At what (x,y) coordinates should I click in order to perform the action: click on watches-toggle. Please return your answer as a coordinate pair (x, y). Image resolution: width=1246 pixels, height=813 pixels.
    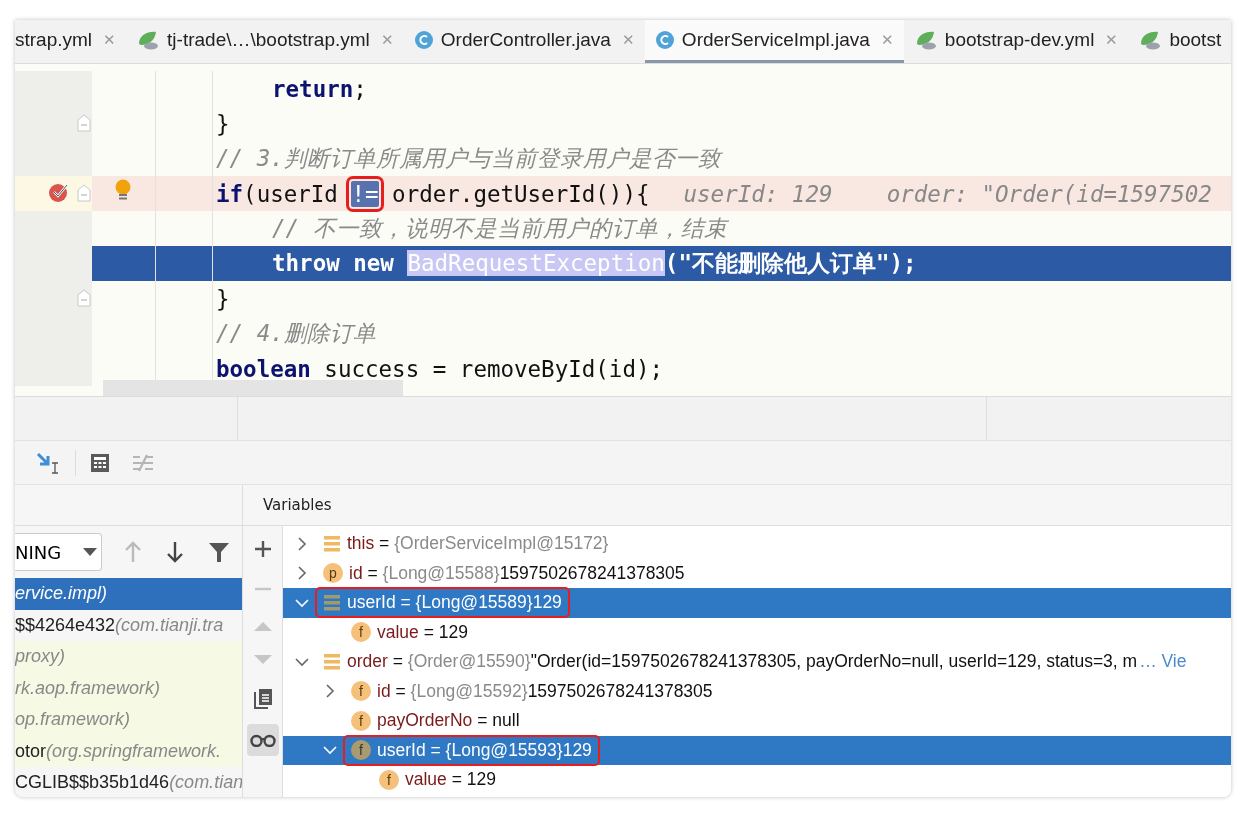
    Looking at the image, I should click on (262, 740).